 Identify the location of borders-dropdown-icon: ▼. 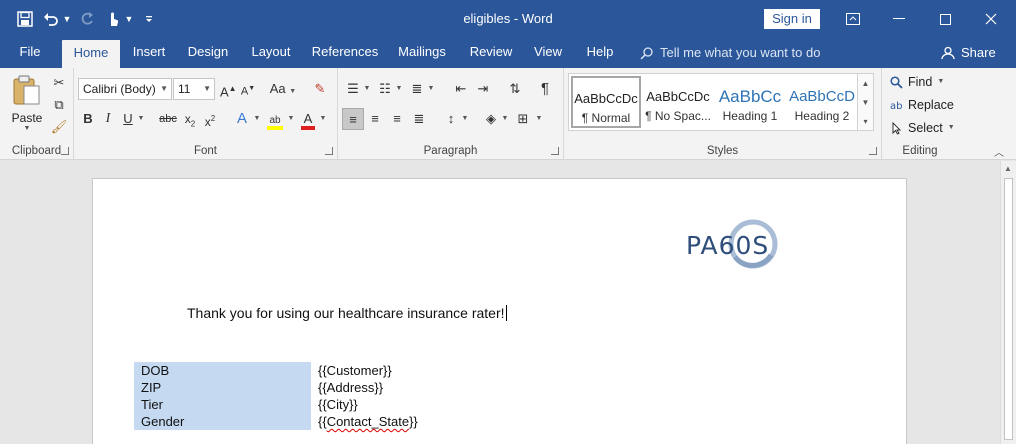
(539, 119).